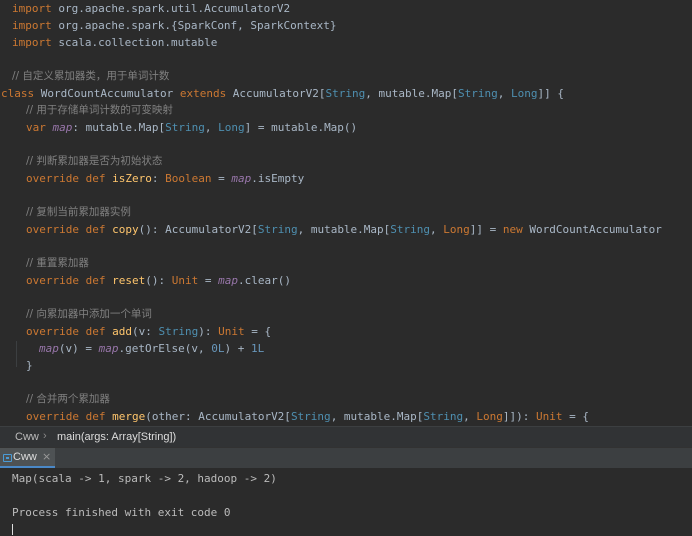 Image resolution: width=692 pixels, height=536 pixels. I want to click on run-tab-cww: Cww ×, so click(27, 458).